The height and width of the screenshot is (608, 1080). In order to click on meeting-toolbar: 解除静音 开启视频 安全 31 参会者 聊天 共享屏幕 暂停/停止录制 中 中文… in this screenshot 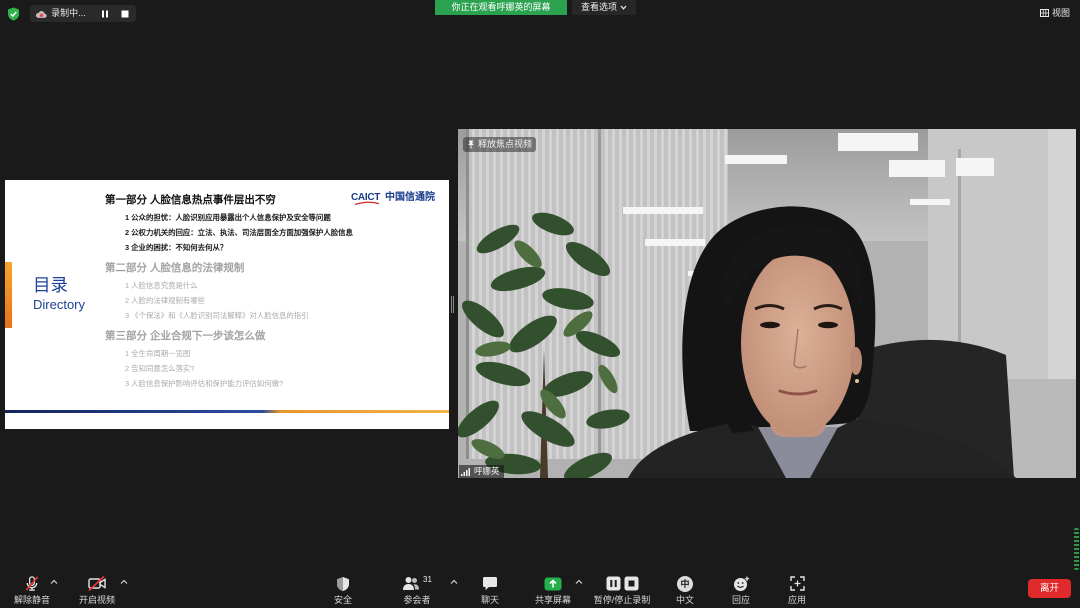, I will do `click(540, 588)`.